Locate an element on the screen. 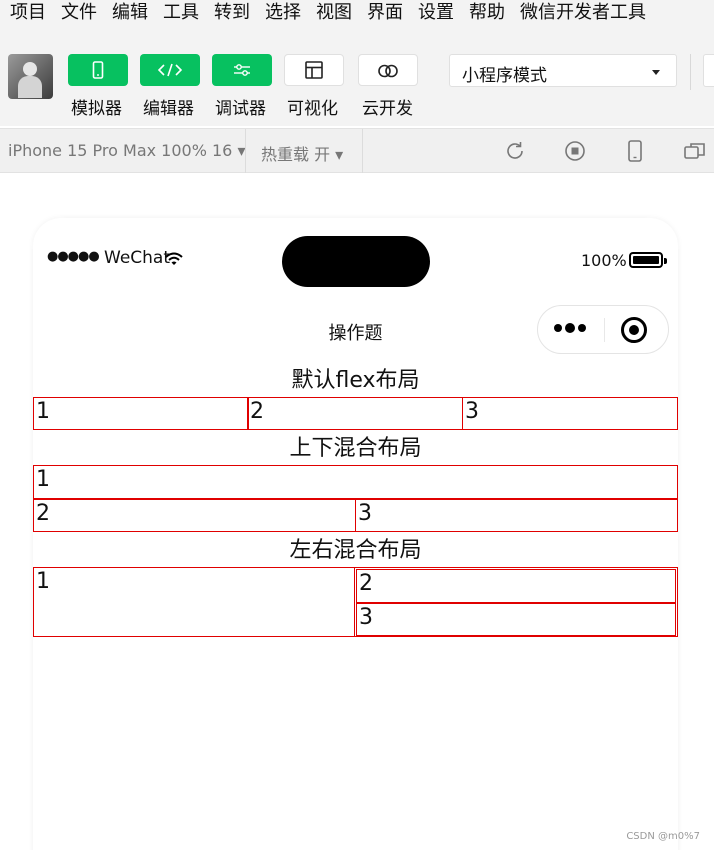  menu-item-interface: 界面 is located at coordinates (385, 13).